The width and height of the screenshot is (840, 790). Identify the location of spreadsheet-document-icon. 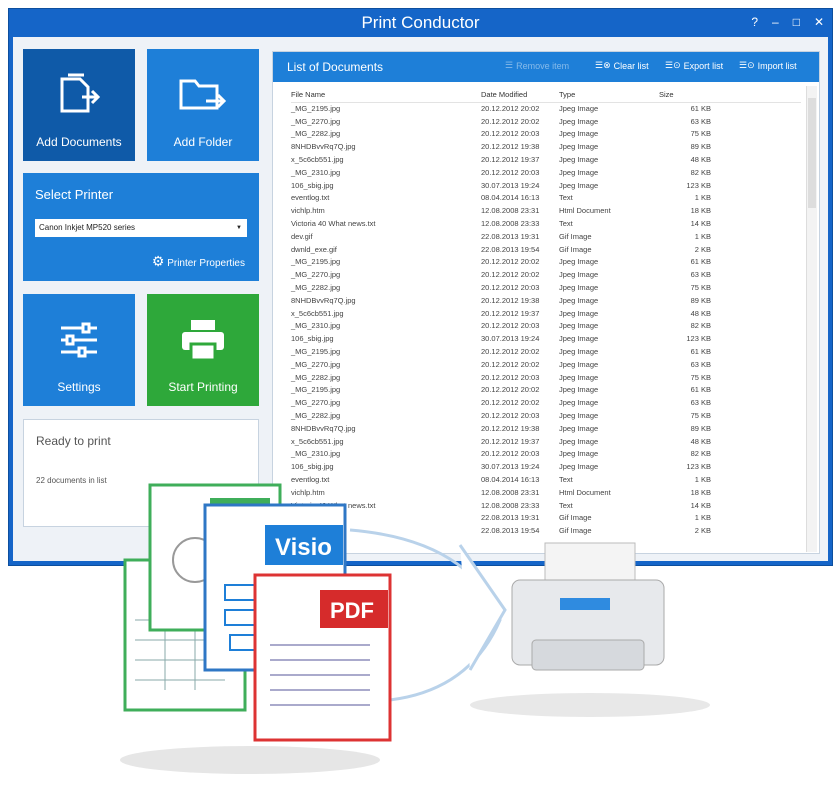
(185, 635).